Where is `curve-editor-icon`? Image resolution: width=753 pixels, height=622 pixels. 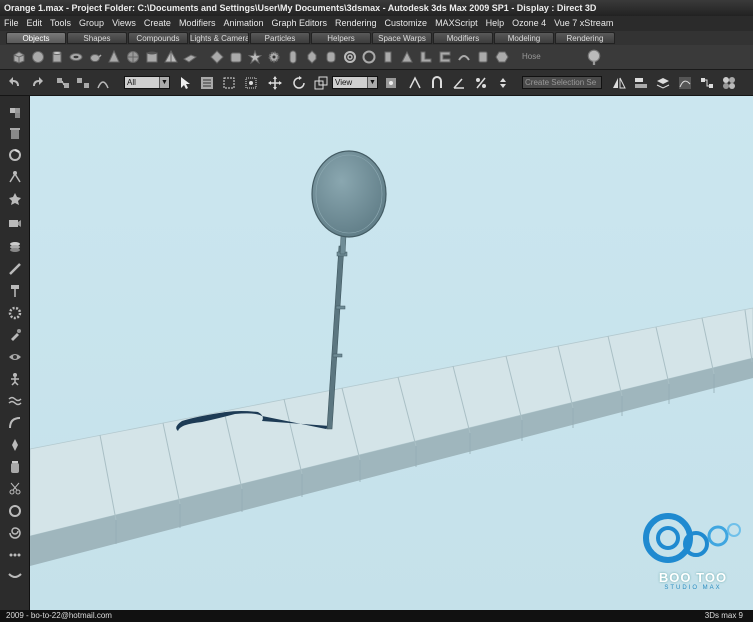 curve-editor-icon is located at coordinates (685, 83).